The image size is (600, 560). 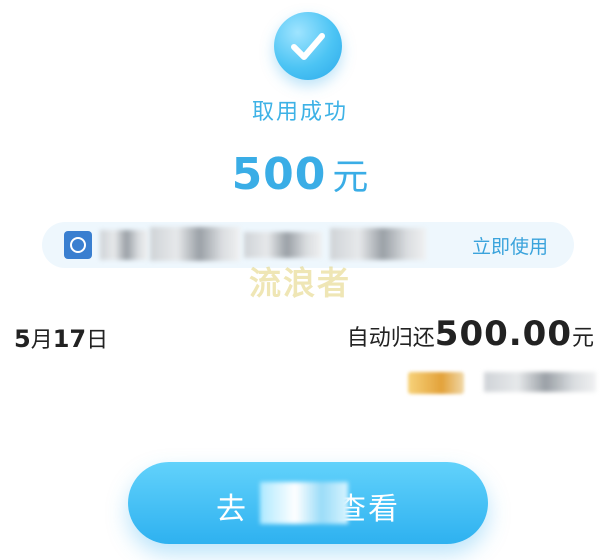 What do you see at coordinates (69, 339) in the screenshot?
I see `repayment-day: 17` at bounding box center [69, 339].